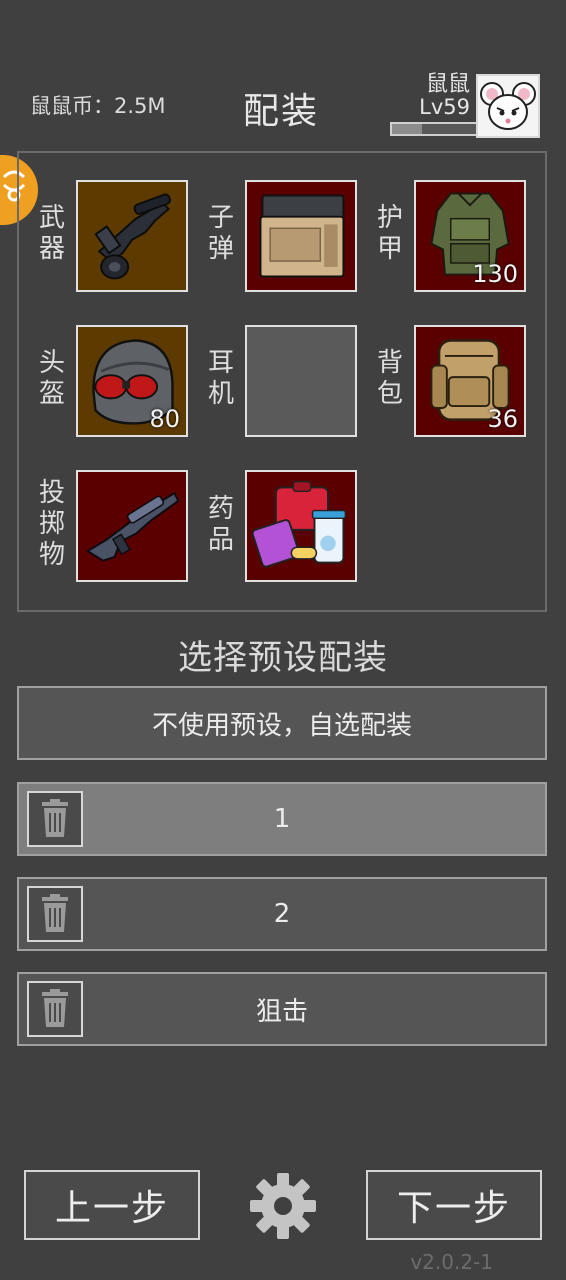 This screenshot has width=566, height=1280. Describe the element at coordinates (444, 107) in the screenshot. I see `player-level: Lv59` at that location.